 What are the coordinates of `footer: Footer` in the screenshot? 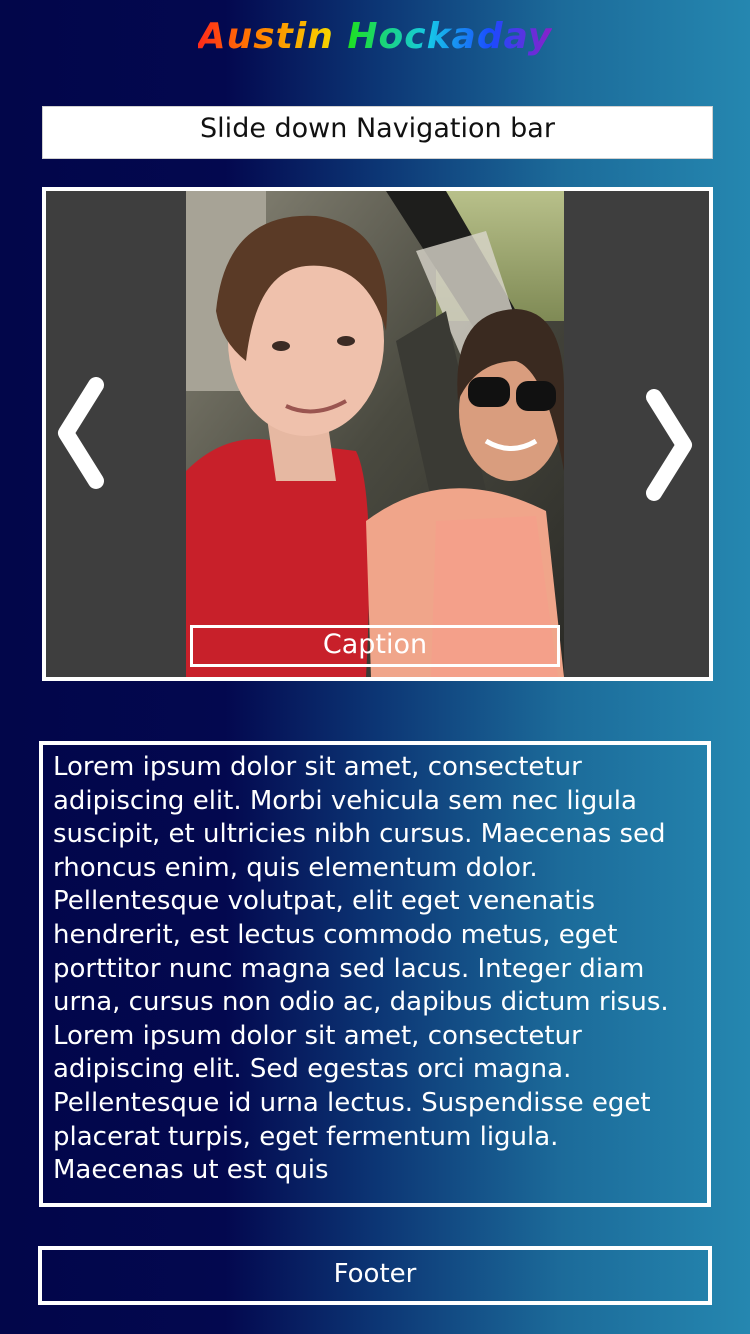 It's located at (375, 1275).